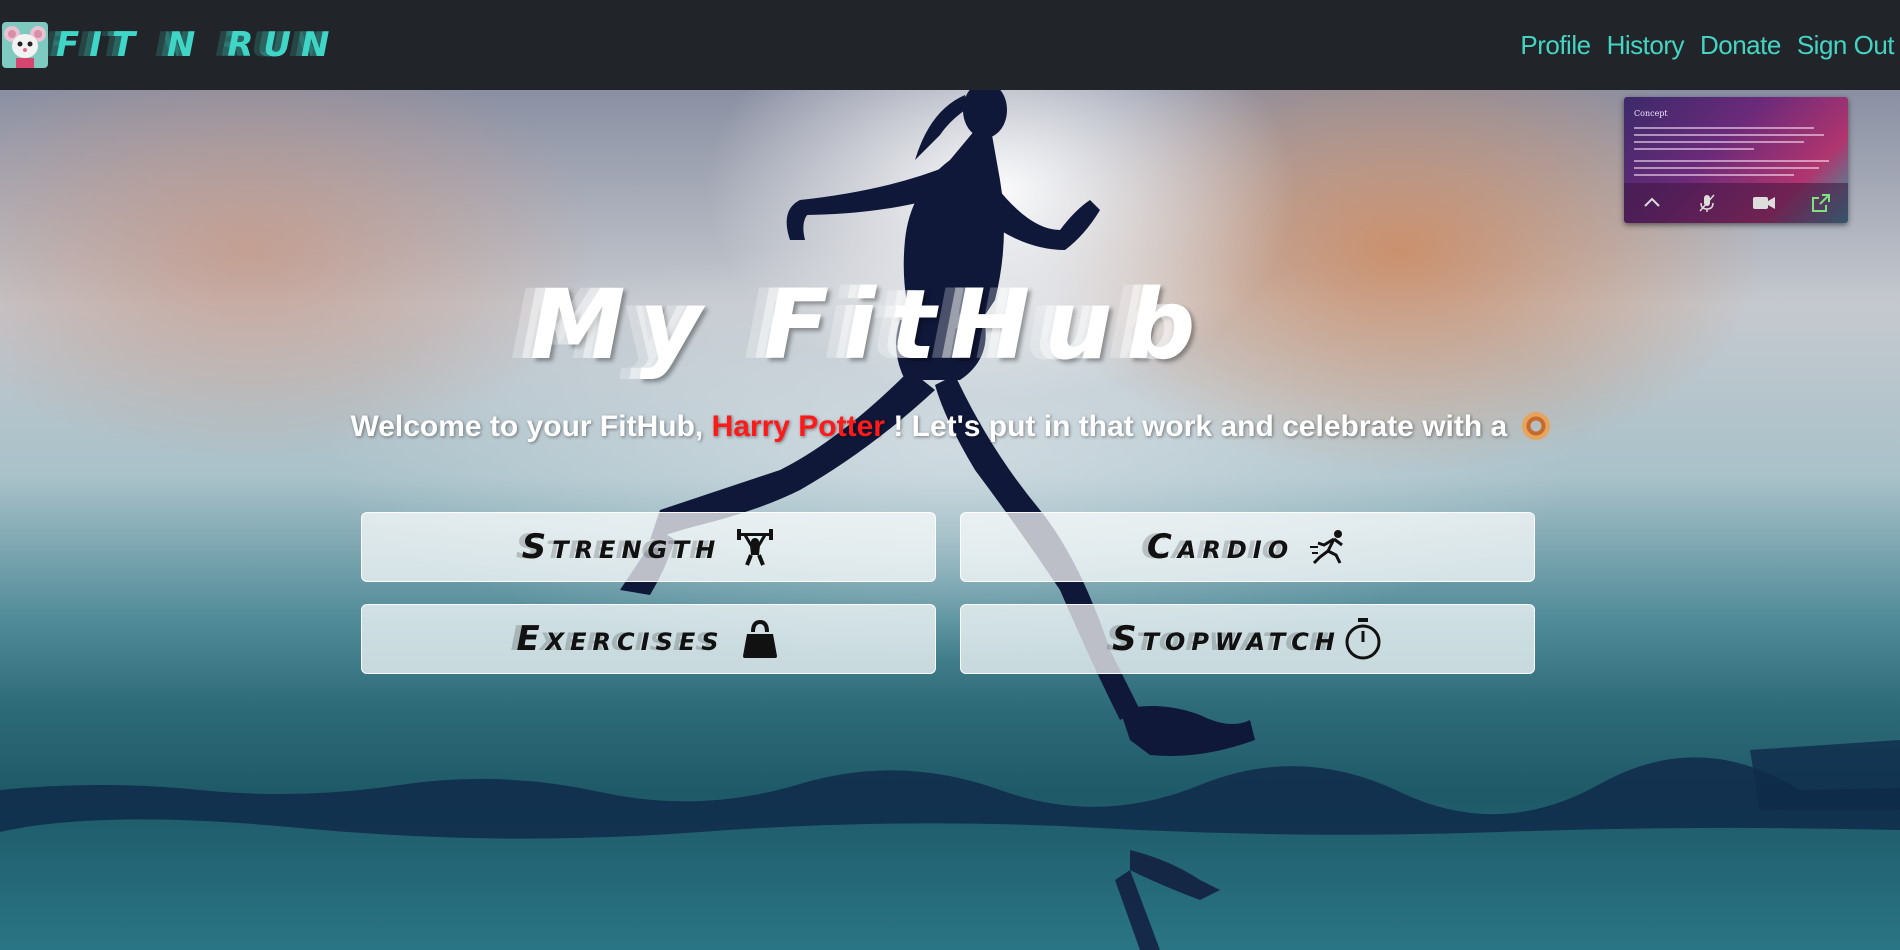 This screenshot has width=1900, height=950. Describe the element at coordinates (1555, 45) in the screenshot. I see `nav-link-profile: Profile` at that location.